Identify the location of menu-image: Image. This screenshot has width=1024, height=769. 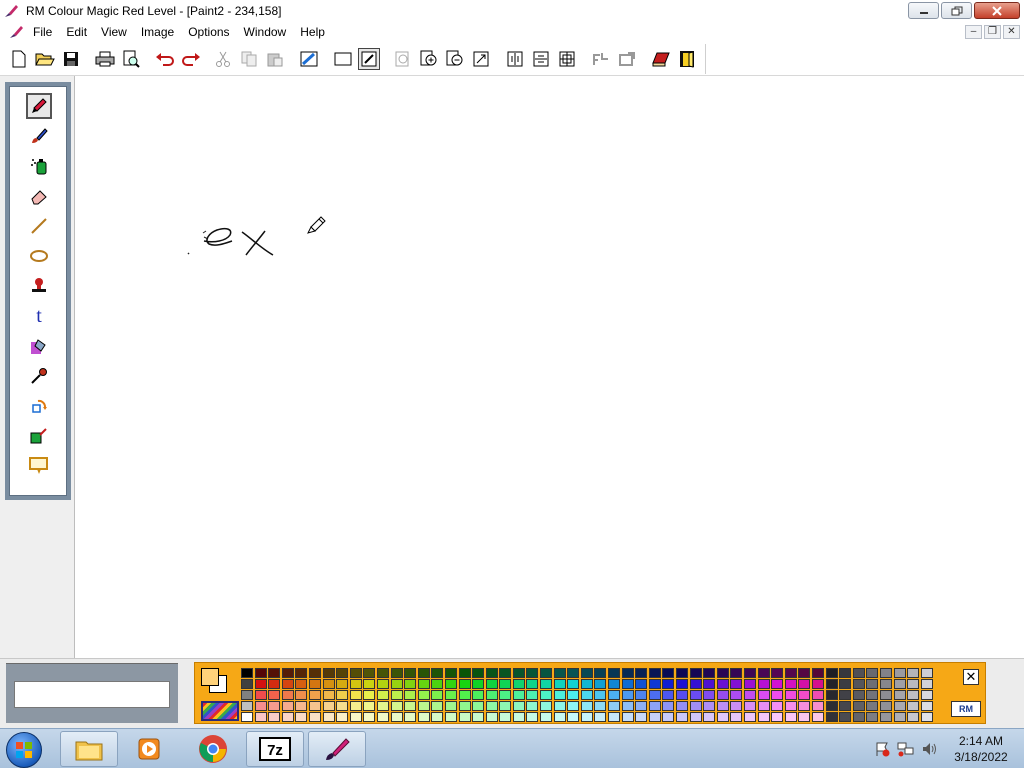
(157, 32).